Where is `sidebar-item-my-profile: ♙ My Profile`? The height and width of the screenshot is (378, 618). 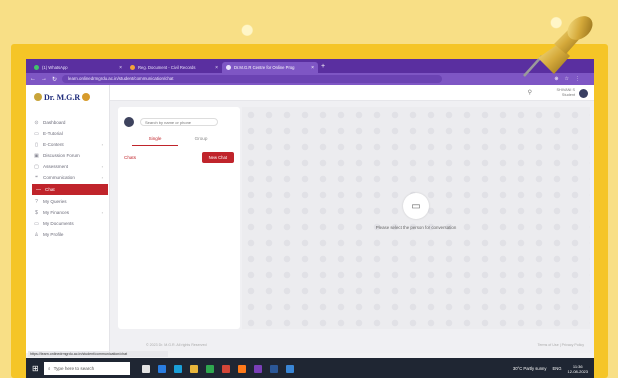
sidebar-item-my-profile: ♙ My Profile is located at coordinates (67, 234).